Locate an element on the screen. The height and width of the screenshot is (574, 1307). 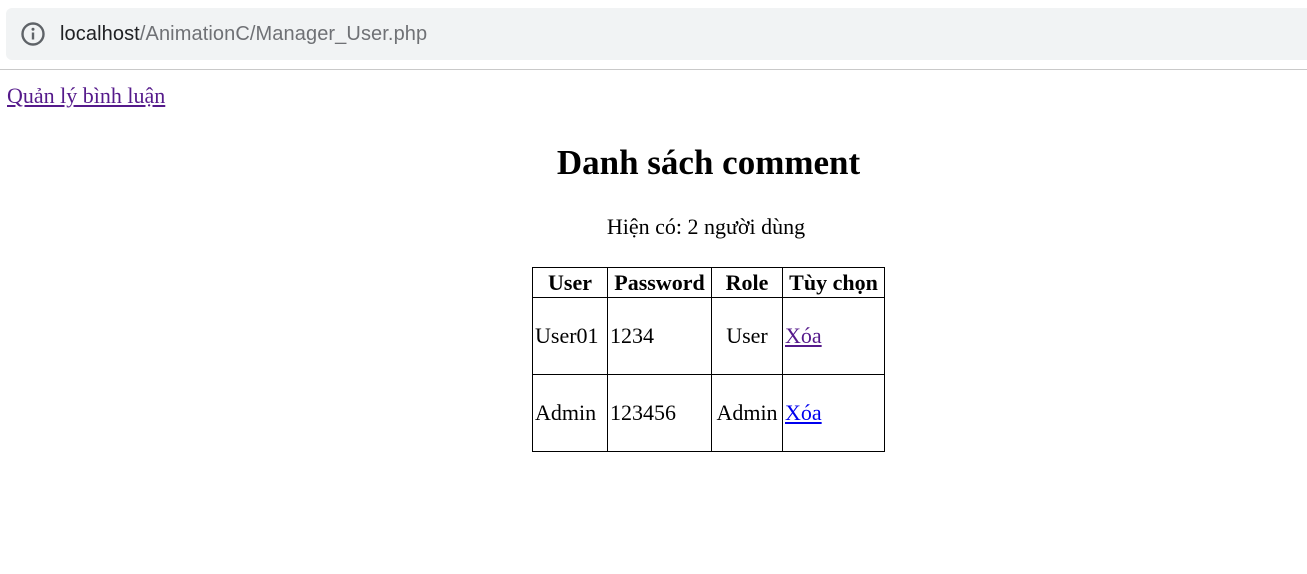
header-options: Tùy chọn is located at coordinates (833, 282).